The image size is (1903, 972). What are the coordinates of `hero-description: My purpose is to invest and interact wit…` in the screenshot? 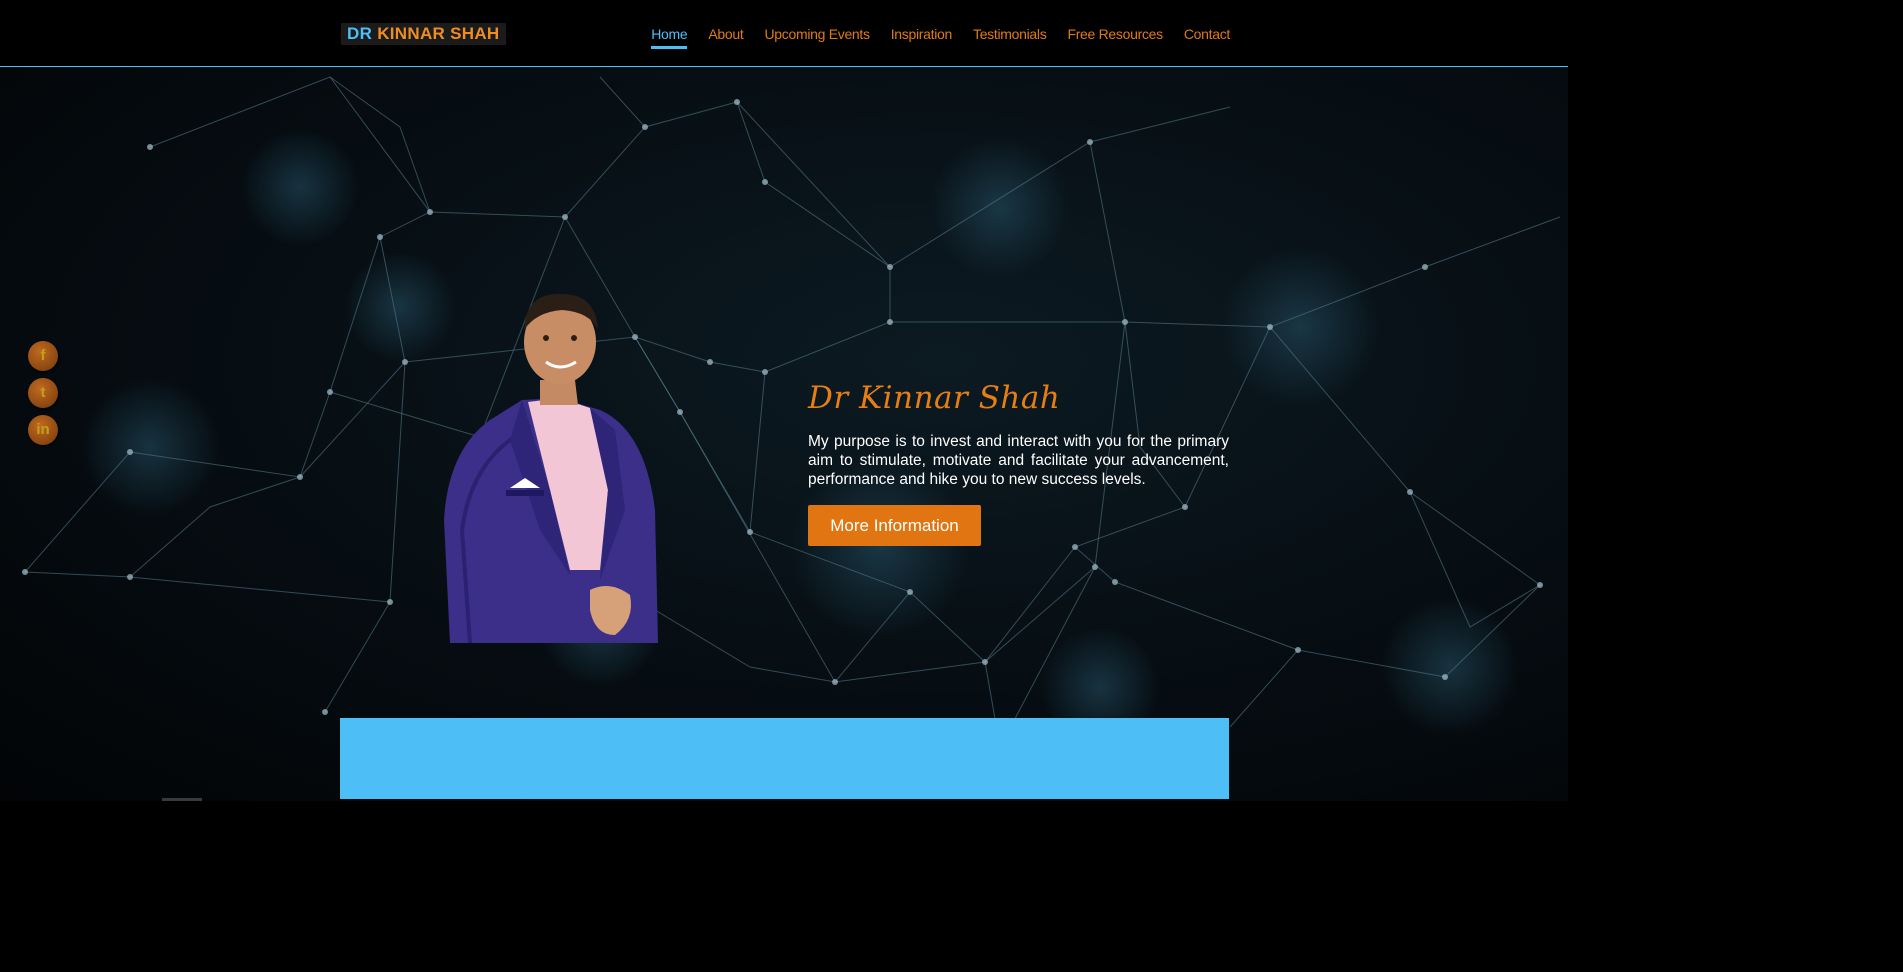 It's located at (1018, 460).